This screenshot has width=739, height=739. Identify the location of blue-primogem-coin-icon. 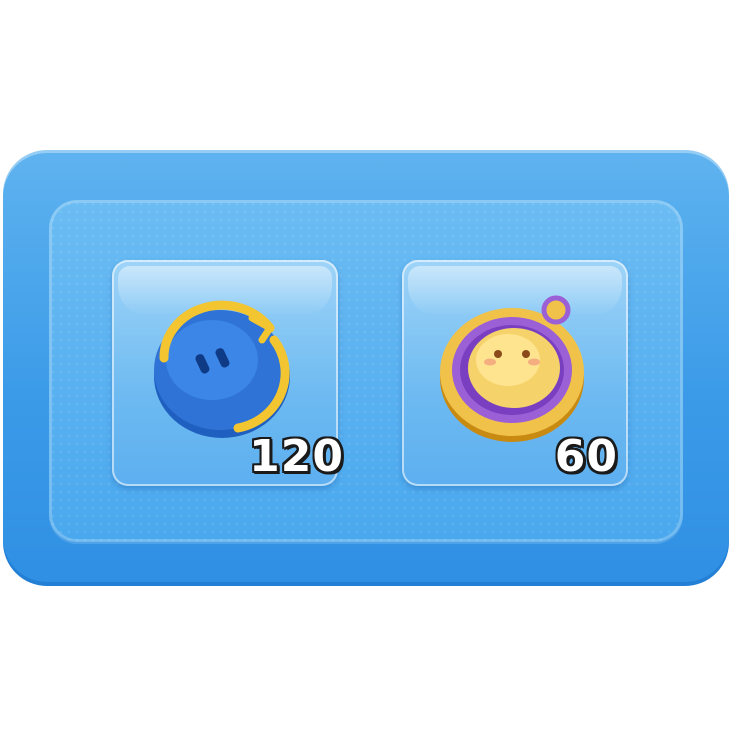
(222, 369).